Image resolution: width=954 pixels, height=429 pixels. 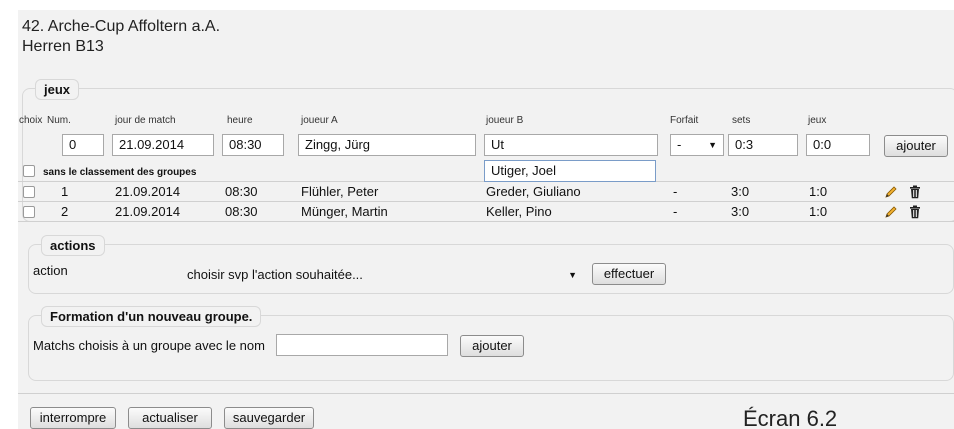 I want to click on group-checkbox, so click(x=29, y=171).